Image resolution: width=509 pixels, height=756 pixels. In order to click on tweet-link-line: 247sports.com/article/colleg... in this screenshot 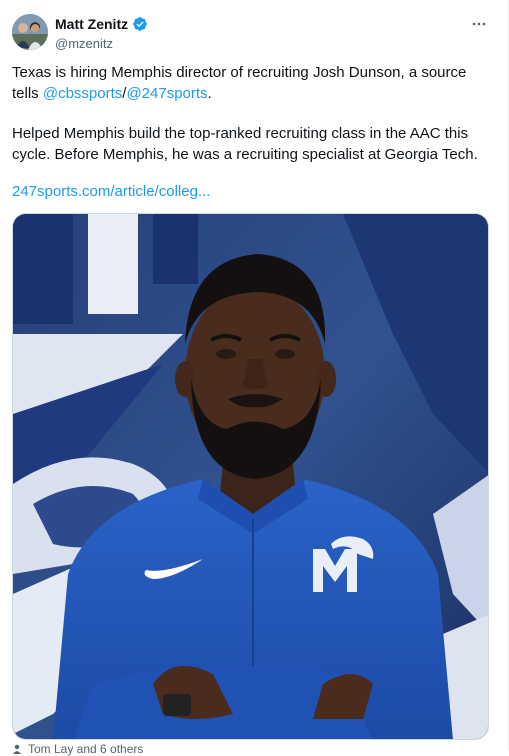, I will do `click(111, 191)`.